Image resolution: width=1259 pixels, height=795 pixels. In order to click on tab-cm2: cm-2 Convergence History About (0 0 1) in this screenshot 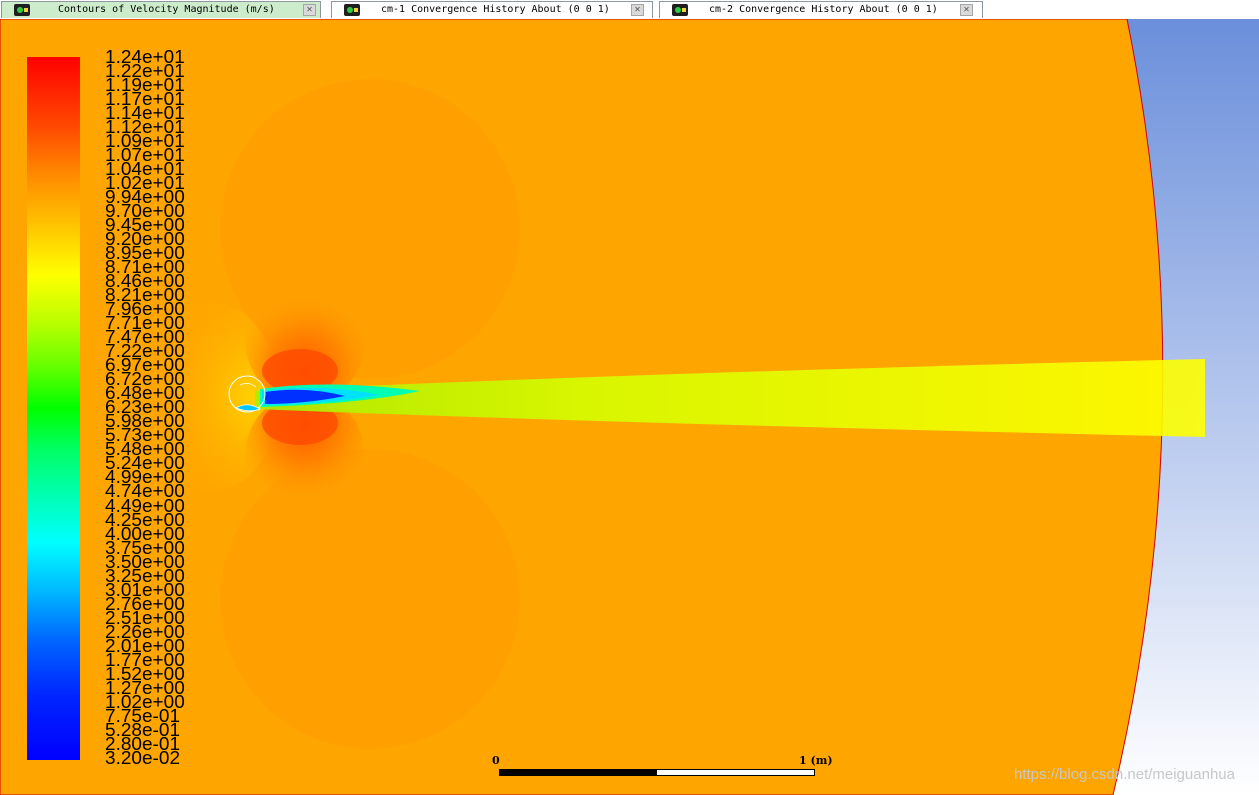, I will do `click(821, 9)`.